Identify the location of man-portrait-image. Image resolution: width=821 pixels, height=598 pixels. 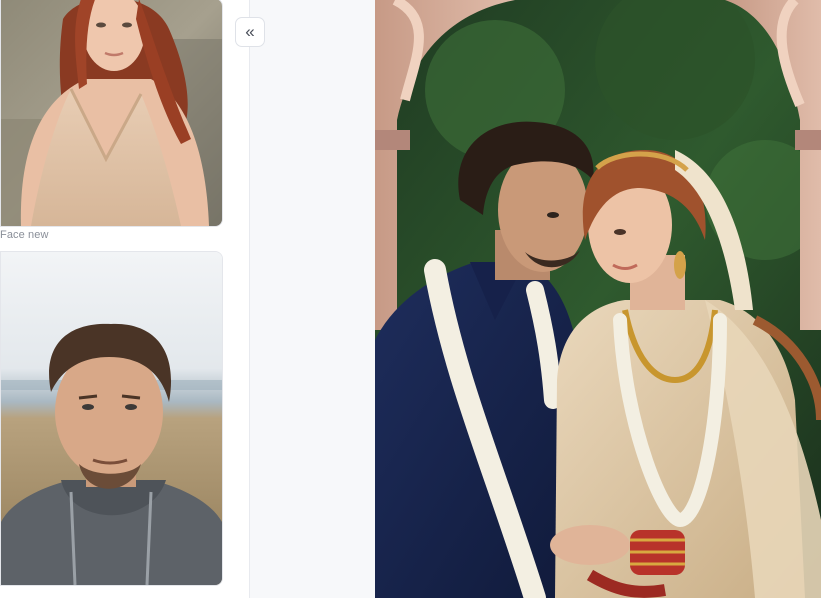
(111, 418).